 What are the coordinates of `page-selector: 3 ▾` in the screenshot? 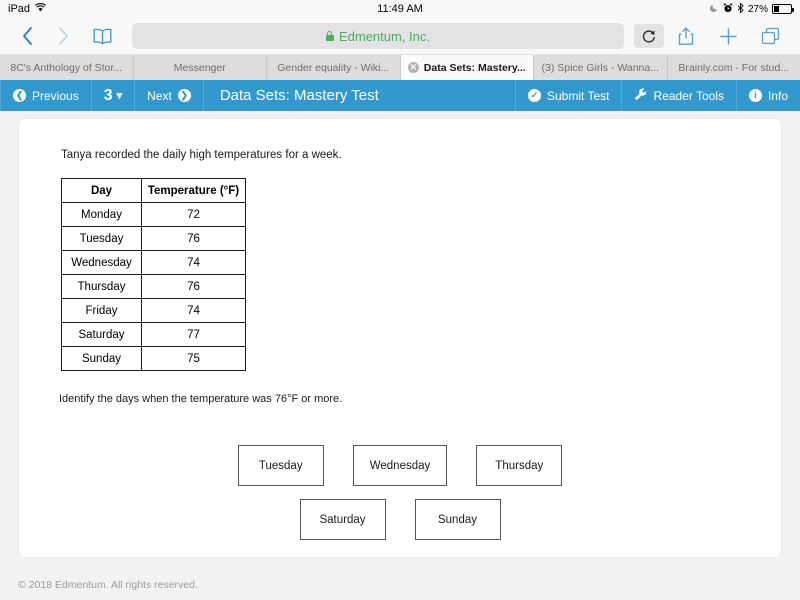 It's located at (114, 95).